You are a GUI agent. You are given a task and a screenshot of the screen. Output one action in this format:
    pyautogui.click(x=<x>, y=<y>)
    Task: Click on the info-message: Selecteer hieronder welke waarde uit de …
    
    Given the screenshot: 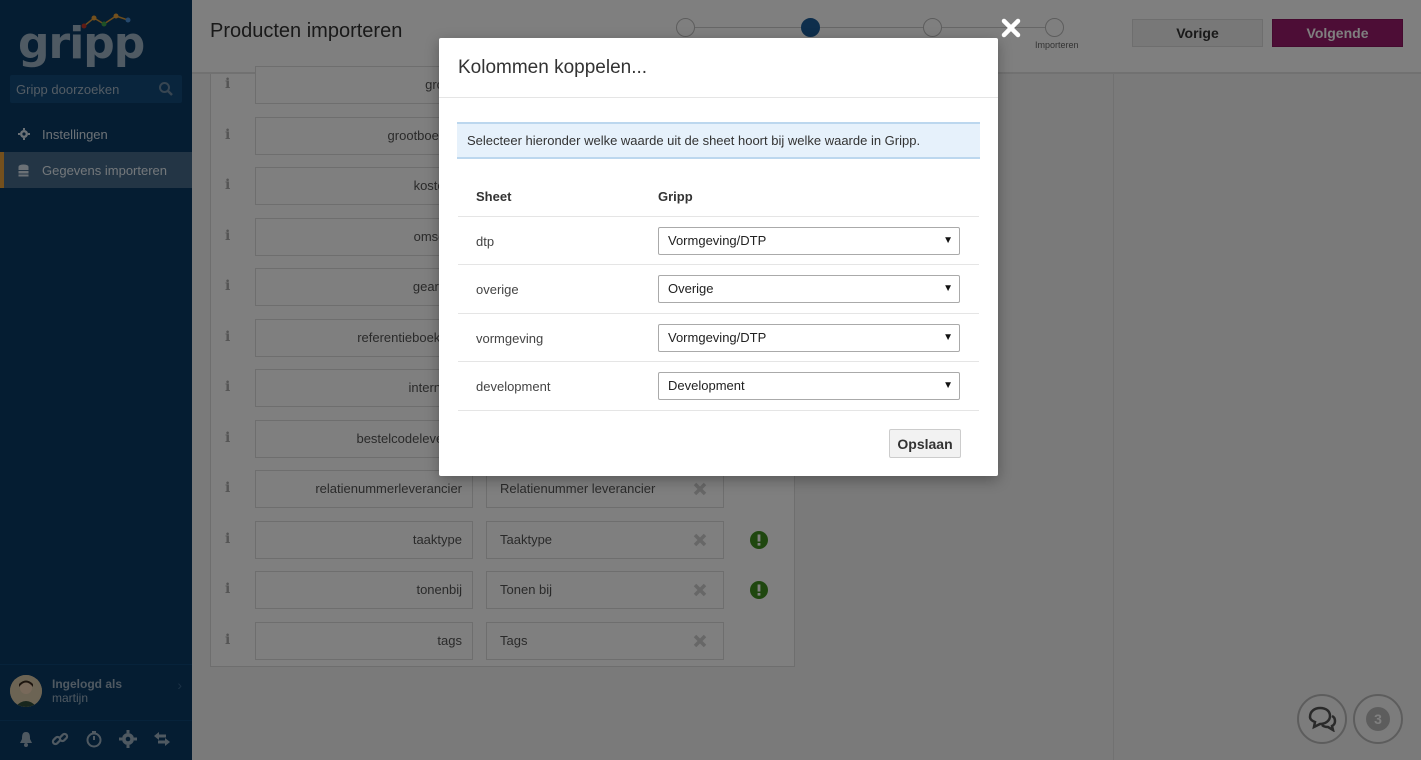 What is the action you would take?
    pyautogui.click(x=718, y=140)
    